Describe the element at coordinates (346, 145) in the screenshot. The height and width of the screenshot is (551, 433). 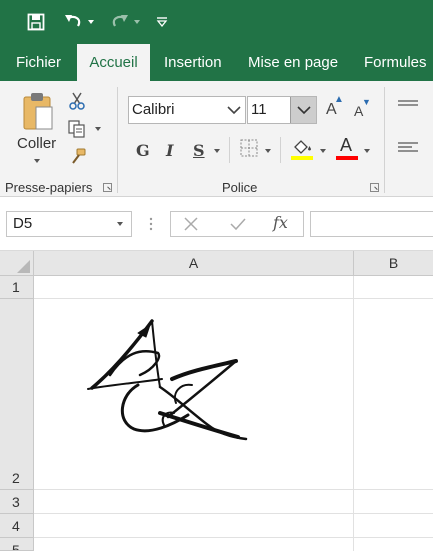
I see `font-color-letter: A` at that location.